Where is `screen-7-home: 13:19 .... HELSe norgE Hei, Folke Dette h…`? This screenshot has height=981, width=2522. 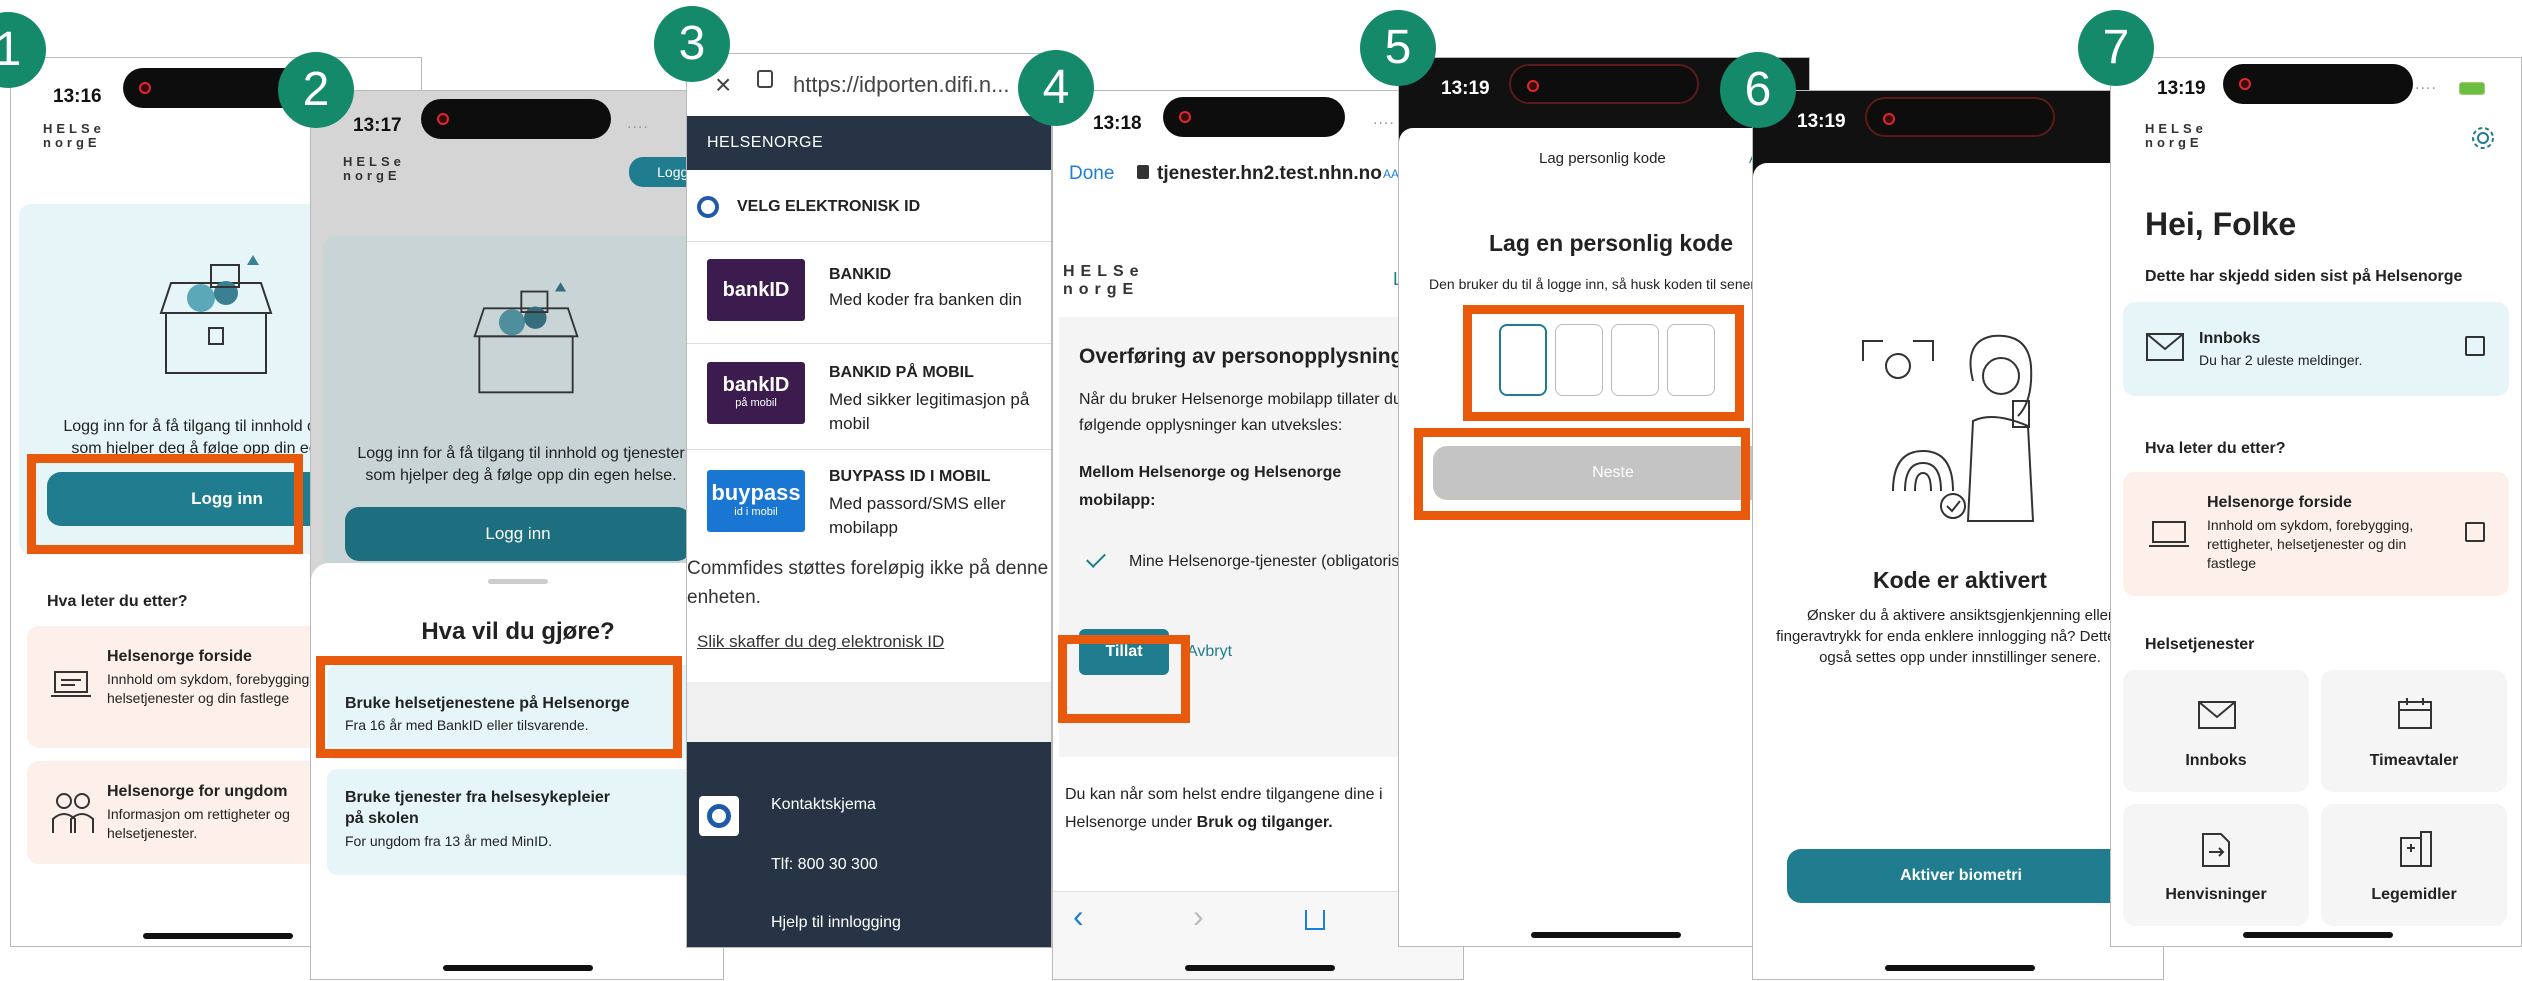 screen-7-home: 13:19 .... HELSe norgE Hei, Folke Dette h… is located at coordinates (2316, 502).